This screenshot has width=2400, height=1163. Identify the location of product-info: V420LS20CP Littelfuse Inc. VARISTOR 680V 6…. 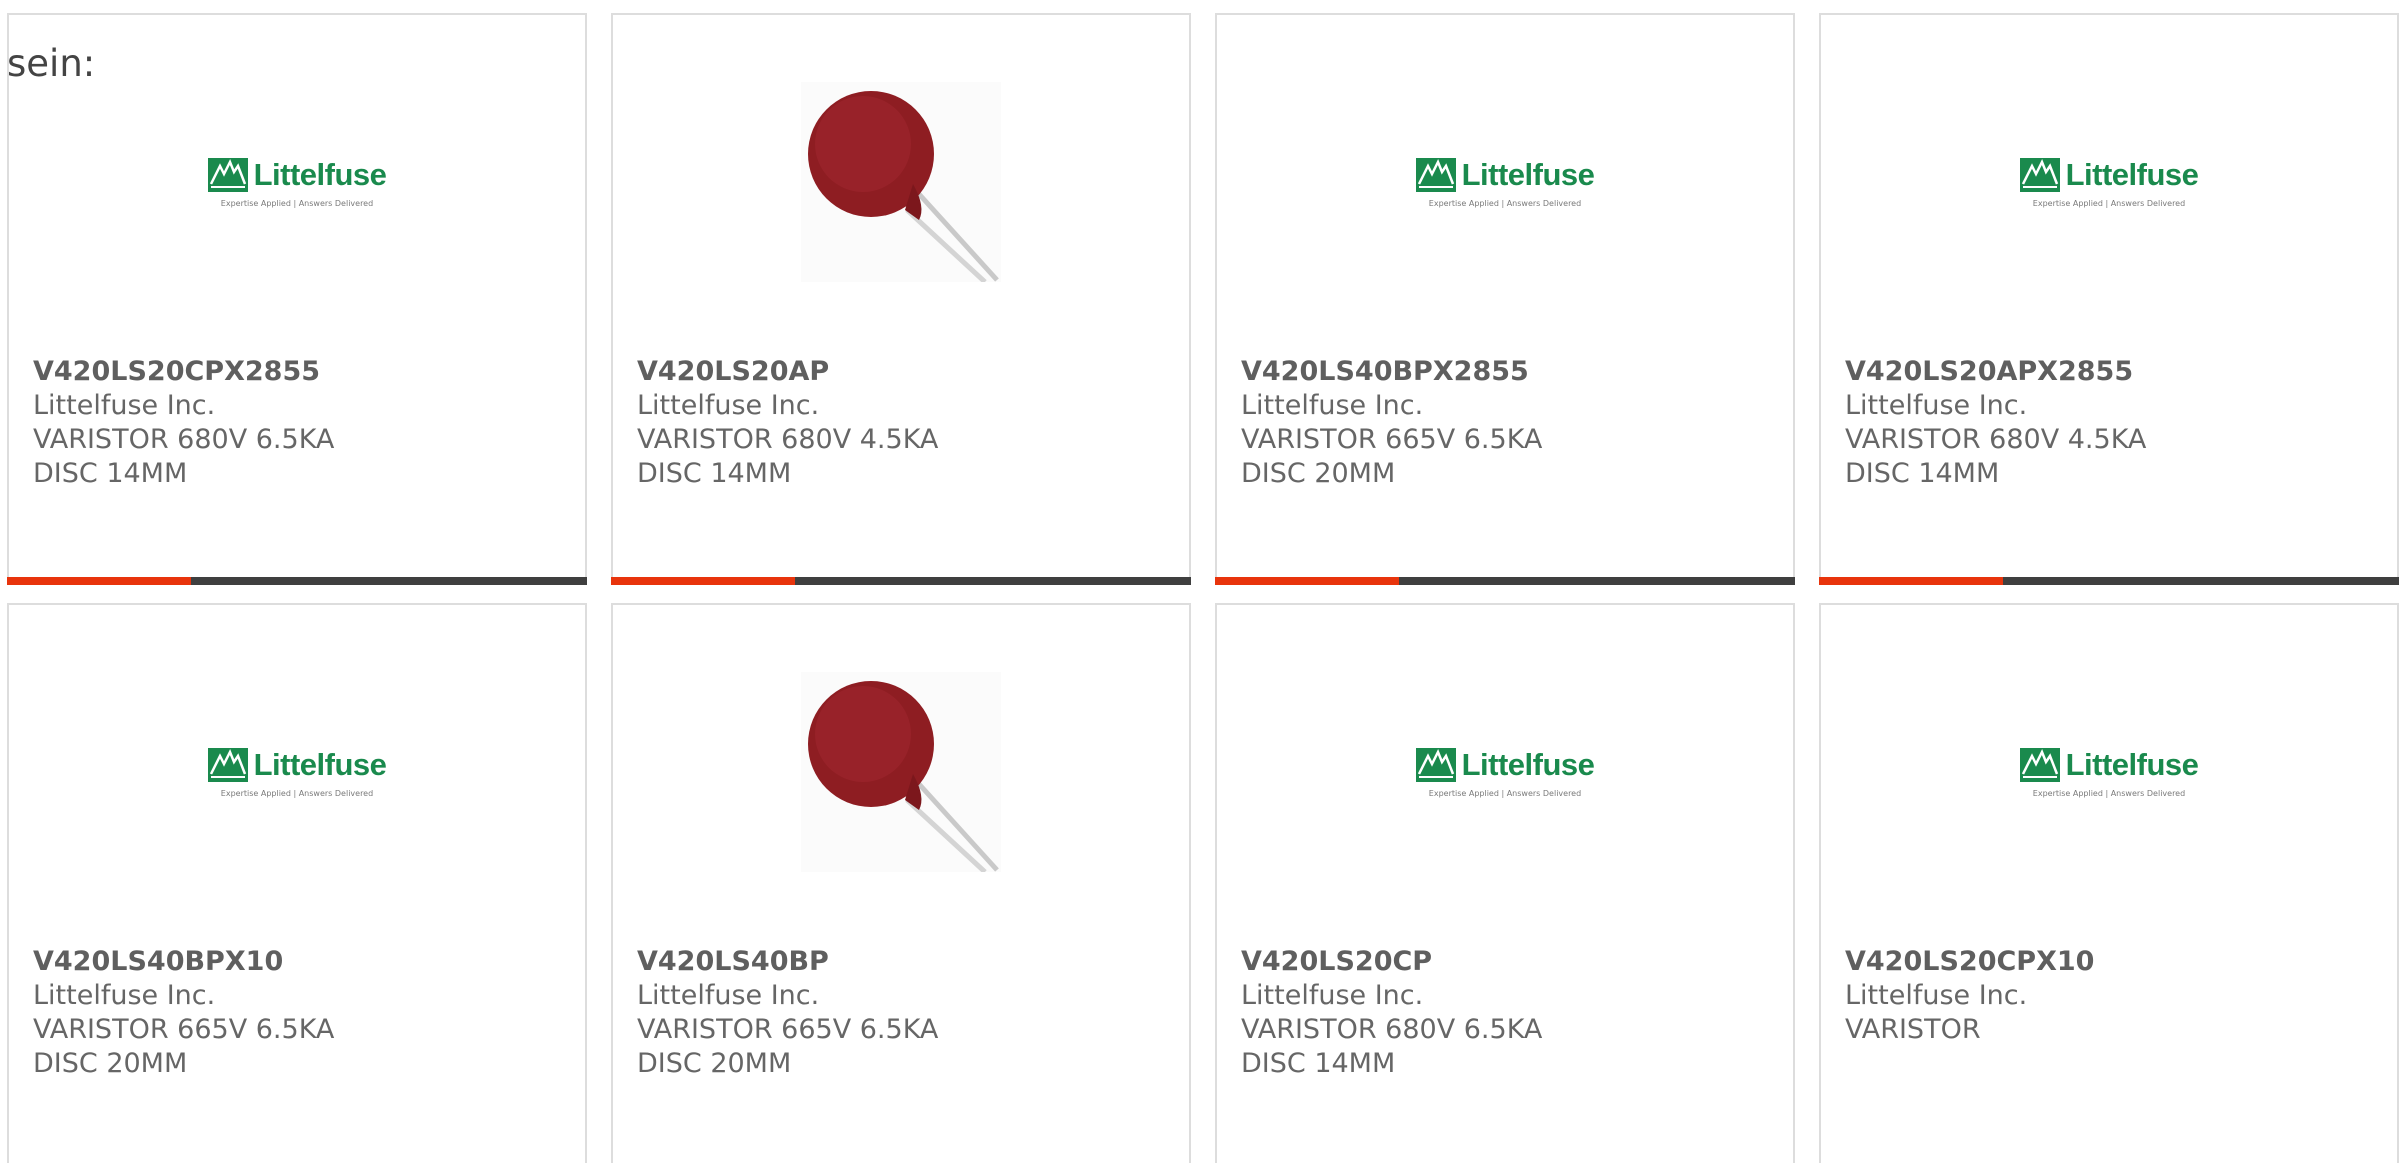
(1507, 1013).